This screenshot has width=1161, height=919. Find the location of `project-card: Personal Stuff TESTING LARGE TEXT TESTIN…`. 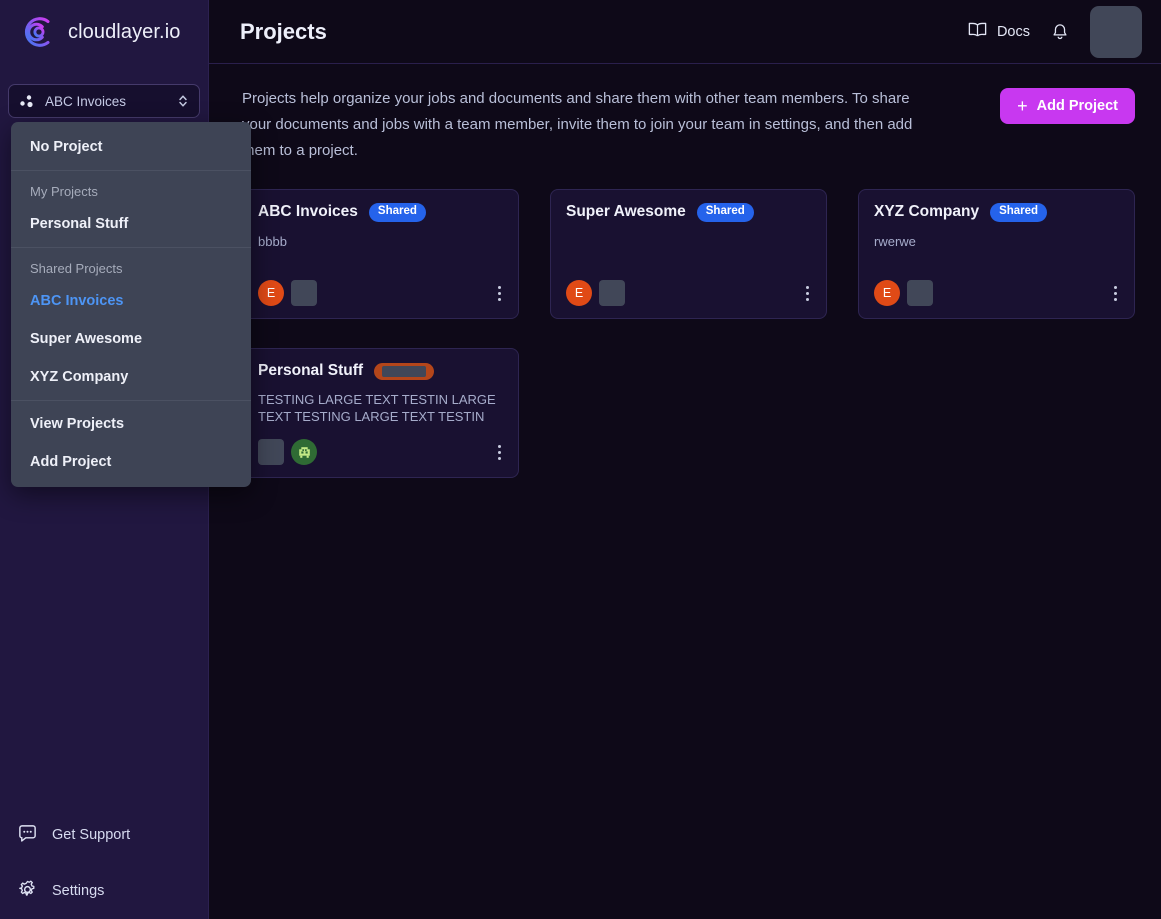

project-card: Personal Stuff TESTING LARGE TEXT TESTIN… is located at coordinates (380, 413).